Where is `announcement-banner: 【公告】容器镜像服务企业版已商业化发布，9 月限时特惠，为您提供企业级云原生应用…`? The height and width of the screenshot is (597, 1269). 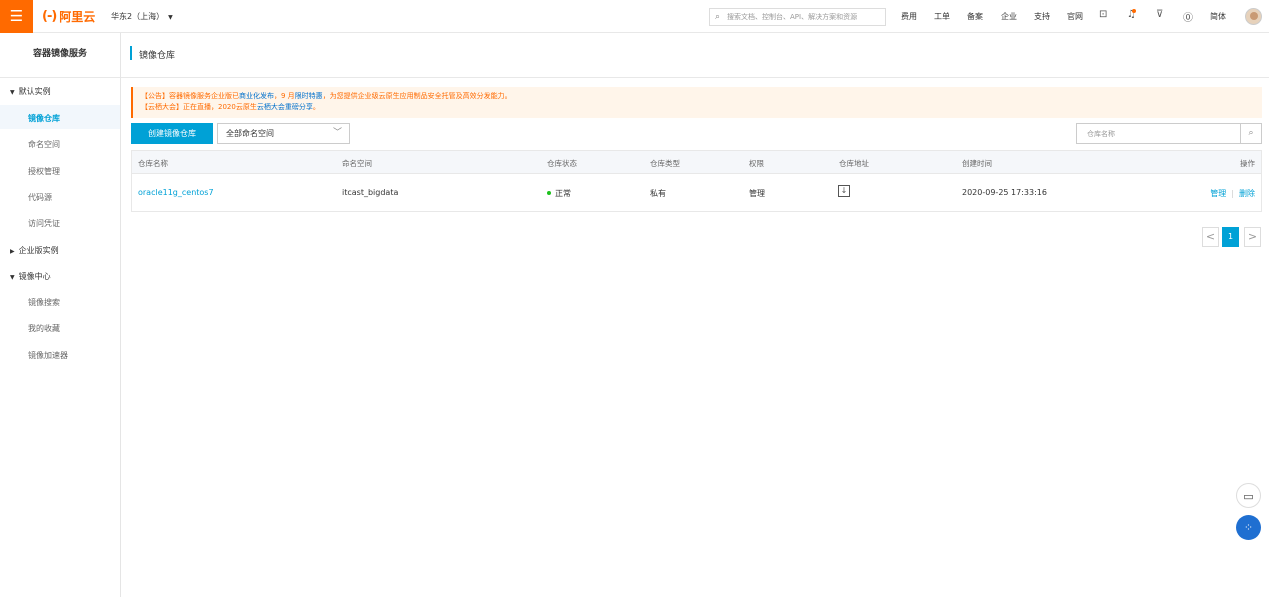 announcement-banner: 【公告】容器镜像服务企业版已商业化发布，9 月限时特惠，为您提供企业级云原生应用… is located at coordinates (696, 102).